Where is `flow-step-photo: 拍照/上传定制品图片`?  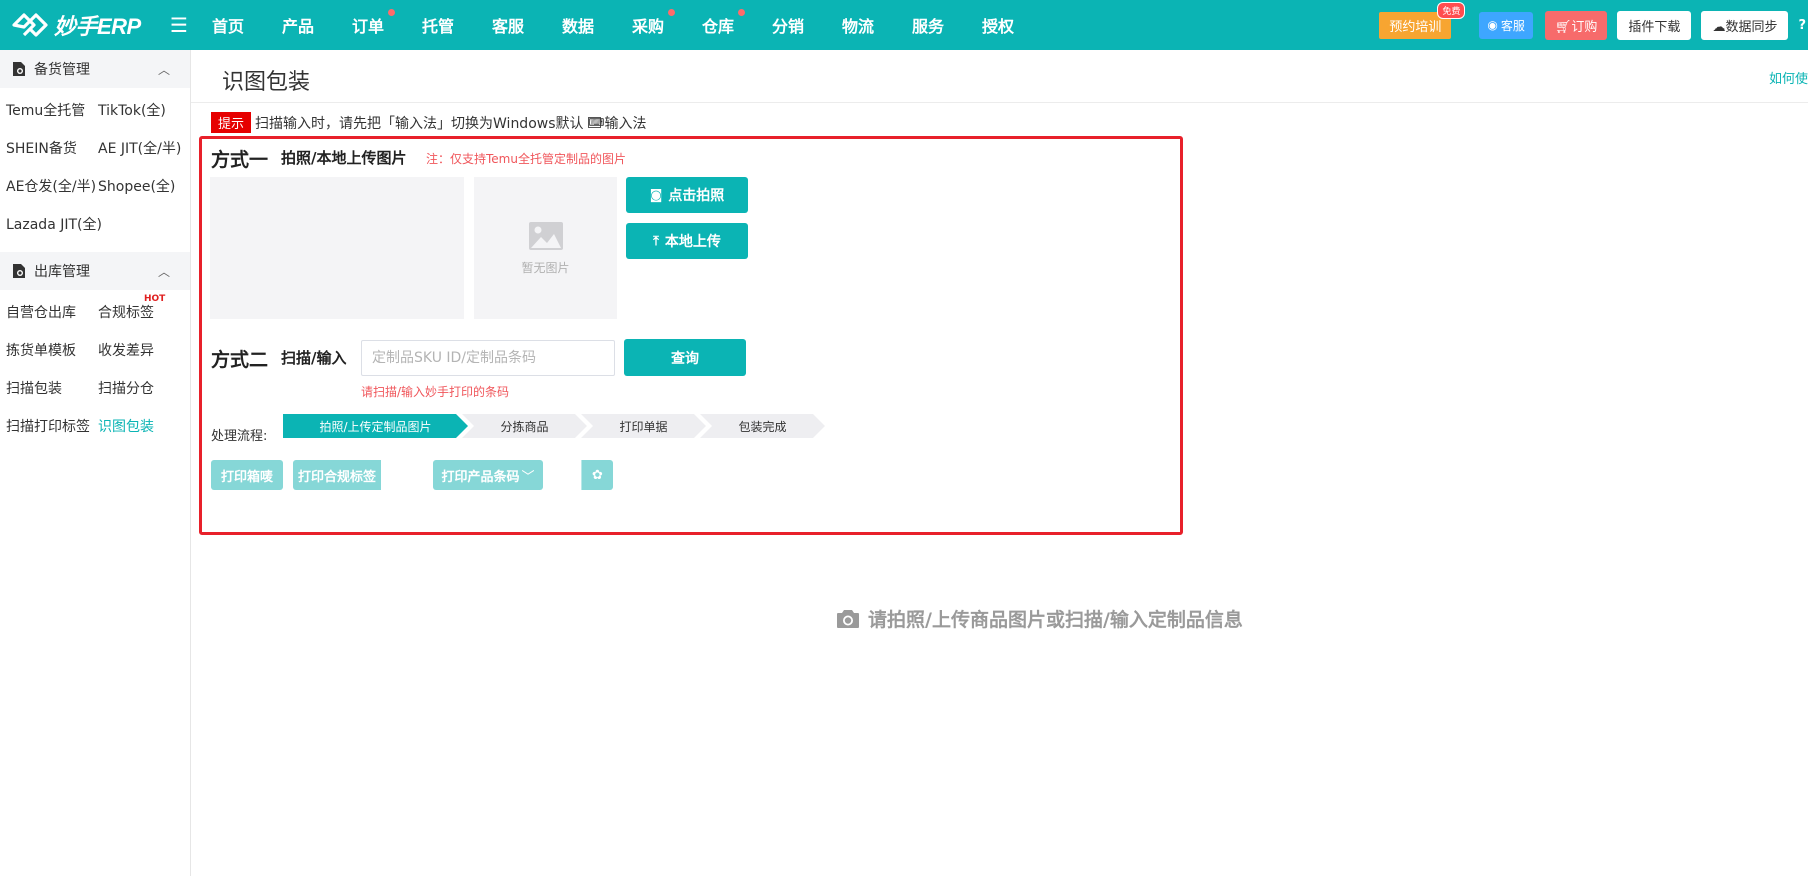
flow-step-photo: 拍照/上传定制品图片 is located at coordinates (375, 426).